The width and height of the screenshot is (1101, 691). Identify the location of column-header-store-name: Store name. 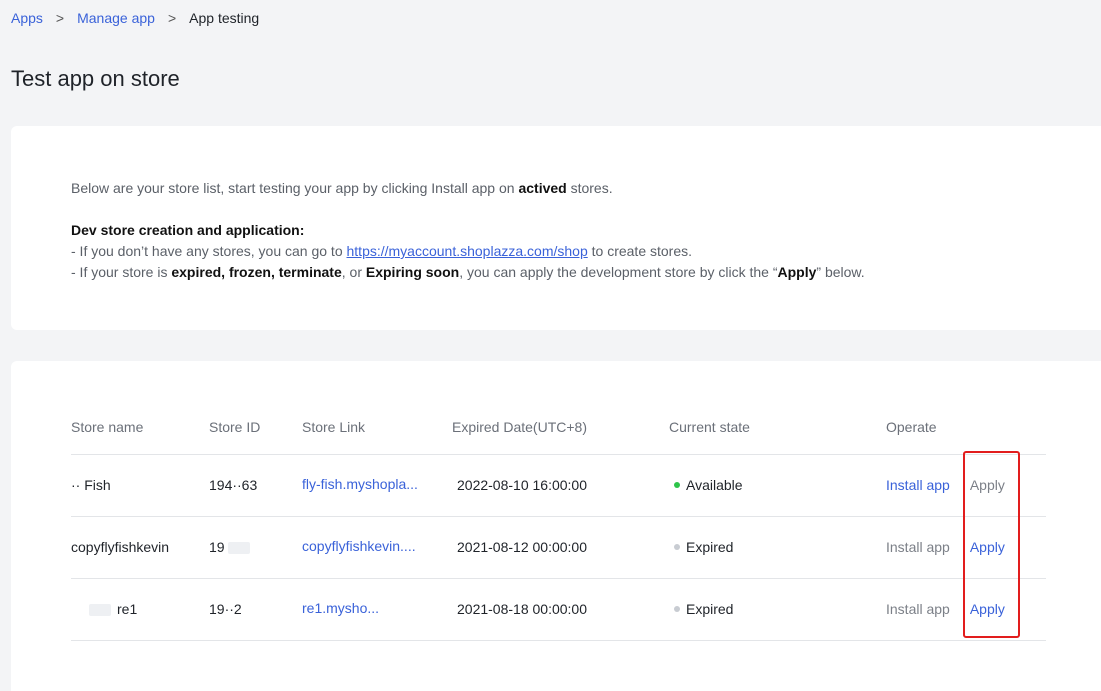
(140, 428).